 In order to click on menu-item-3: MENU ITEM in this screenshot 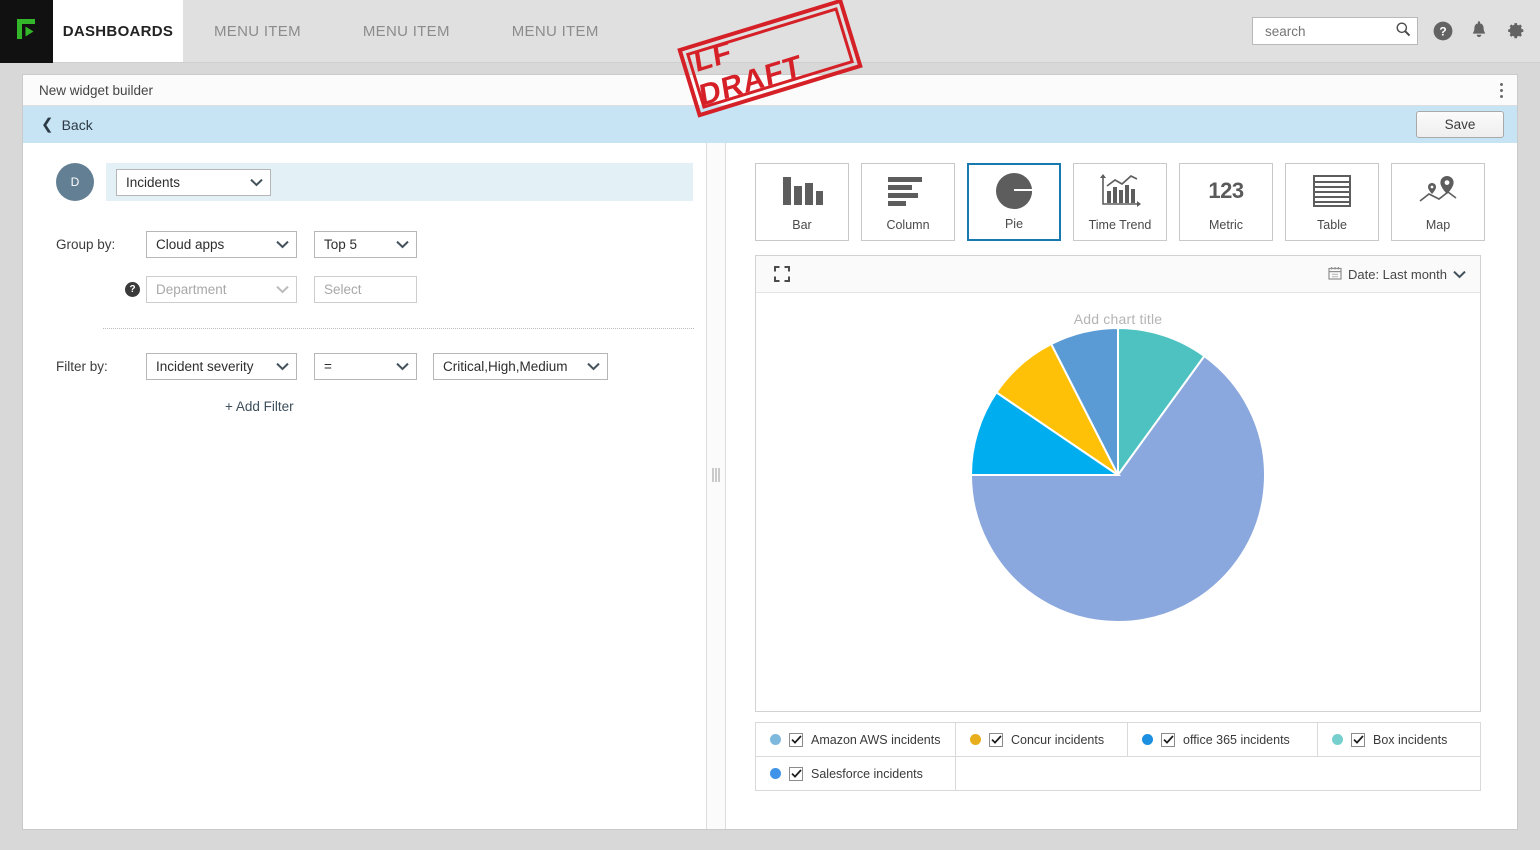, I will do `click(555, 31)`.